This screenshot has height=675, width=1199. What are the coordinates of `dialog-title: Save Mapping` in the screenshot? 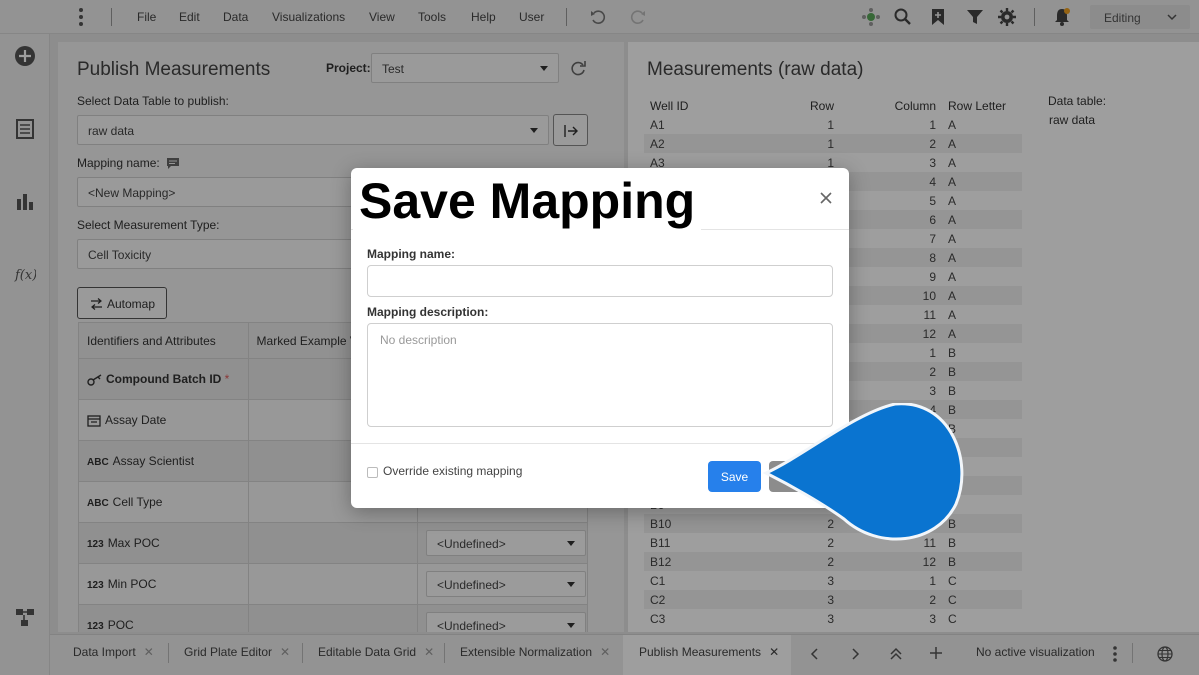 It's located at (527, 201).